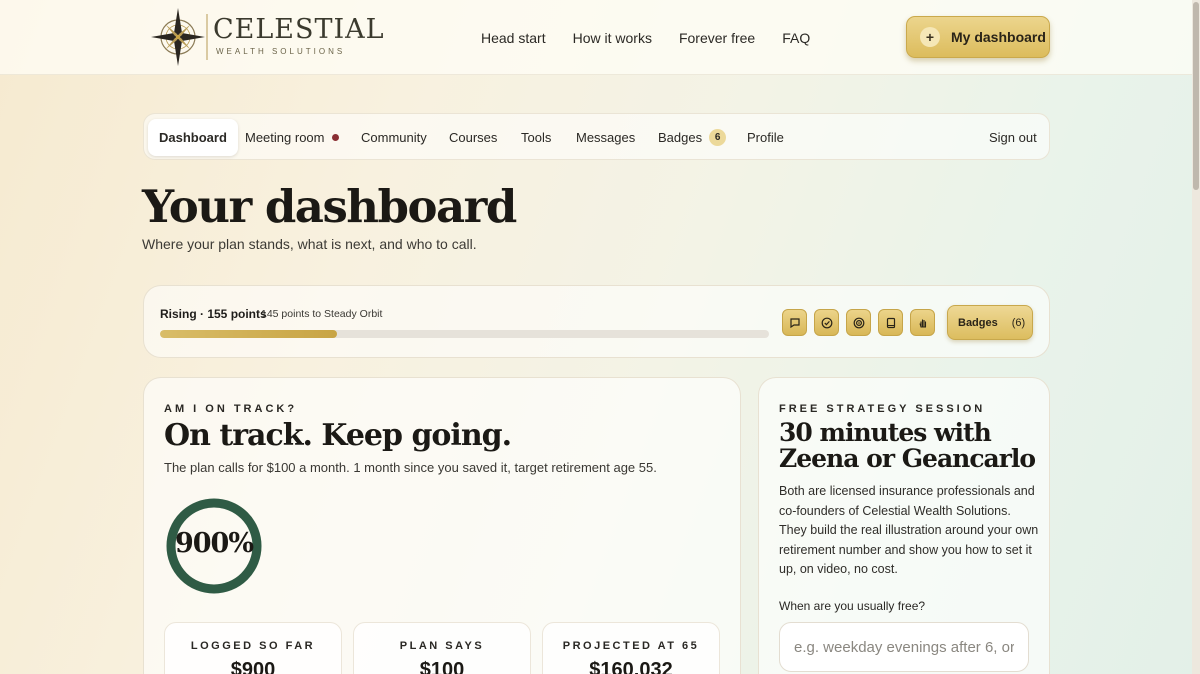 The image size is (1200, 674). I want to click on chat-icon, so click(794, 322).